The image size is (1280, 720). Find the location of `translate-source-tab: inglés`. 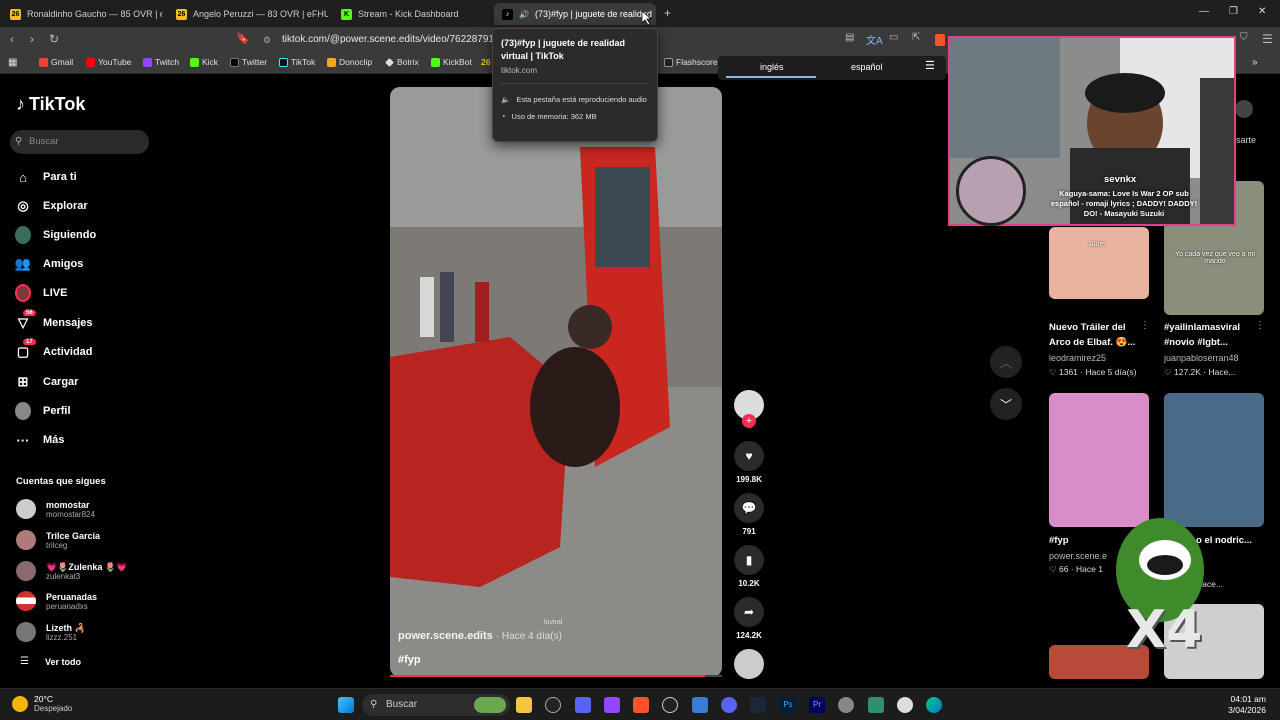

translate-source-tab: inglés is located at coordinates (772, 67).